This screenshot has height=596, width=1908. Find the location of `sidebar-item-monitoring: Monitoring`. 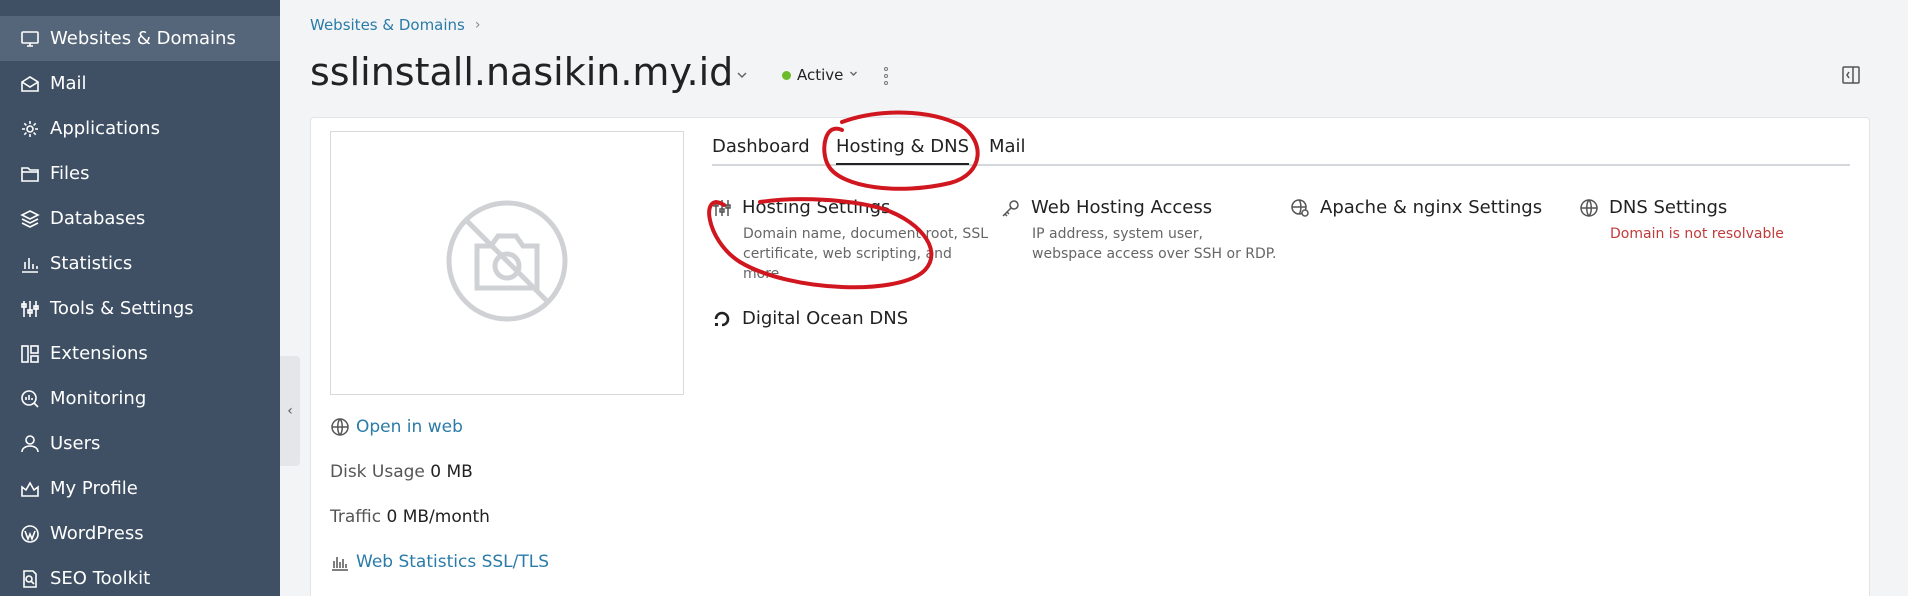

sidebar-item-monitoring: Monitoring is located at coordinates (140, 398).